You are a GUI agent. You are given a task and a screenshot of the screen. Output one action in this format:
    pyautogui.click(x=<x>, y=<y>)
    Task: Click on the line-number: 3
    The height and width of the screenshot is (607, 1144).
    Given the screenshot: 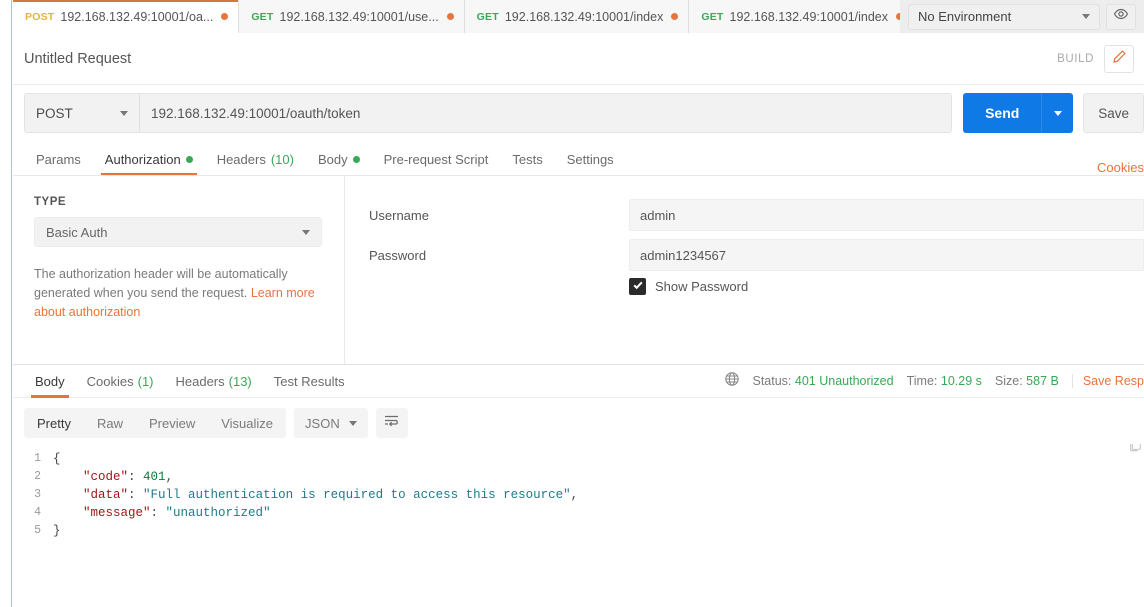 What is the action you would take?
    pyautogui.click(x=37, y=494)
    